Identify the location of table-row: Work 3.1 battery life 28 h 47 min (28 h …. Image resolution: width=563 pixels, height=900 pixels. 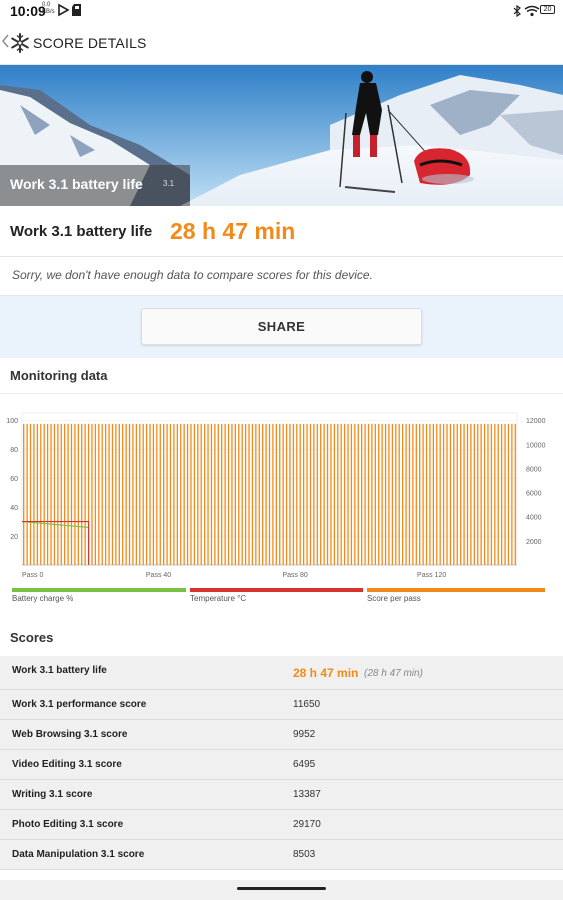
(281, 673).